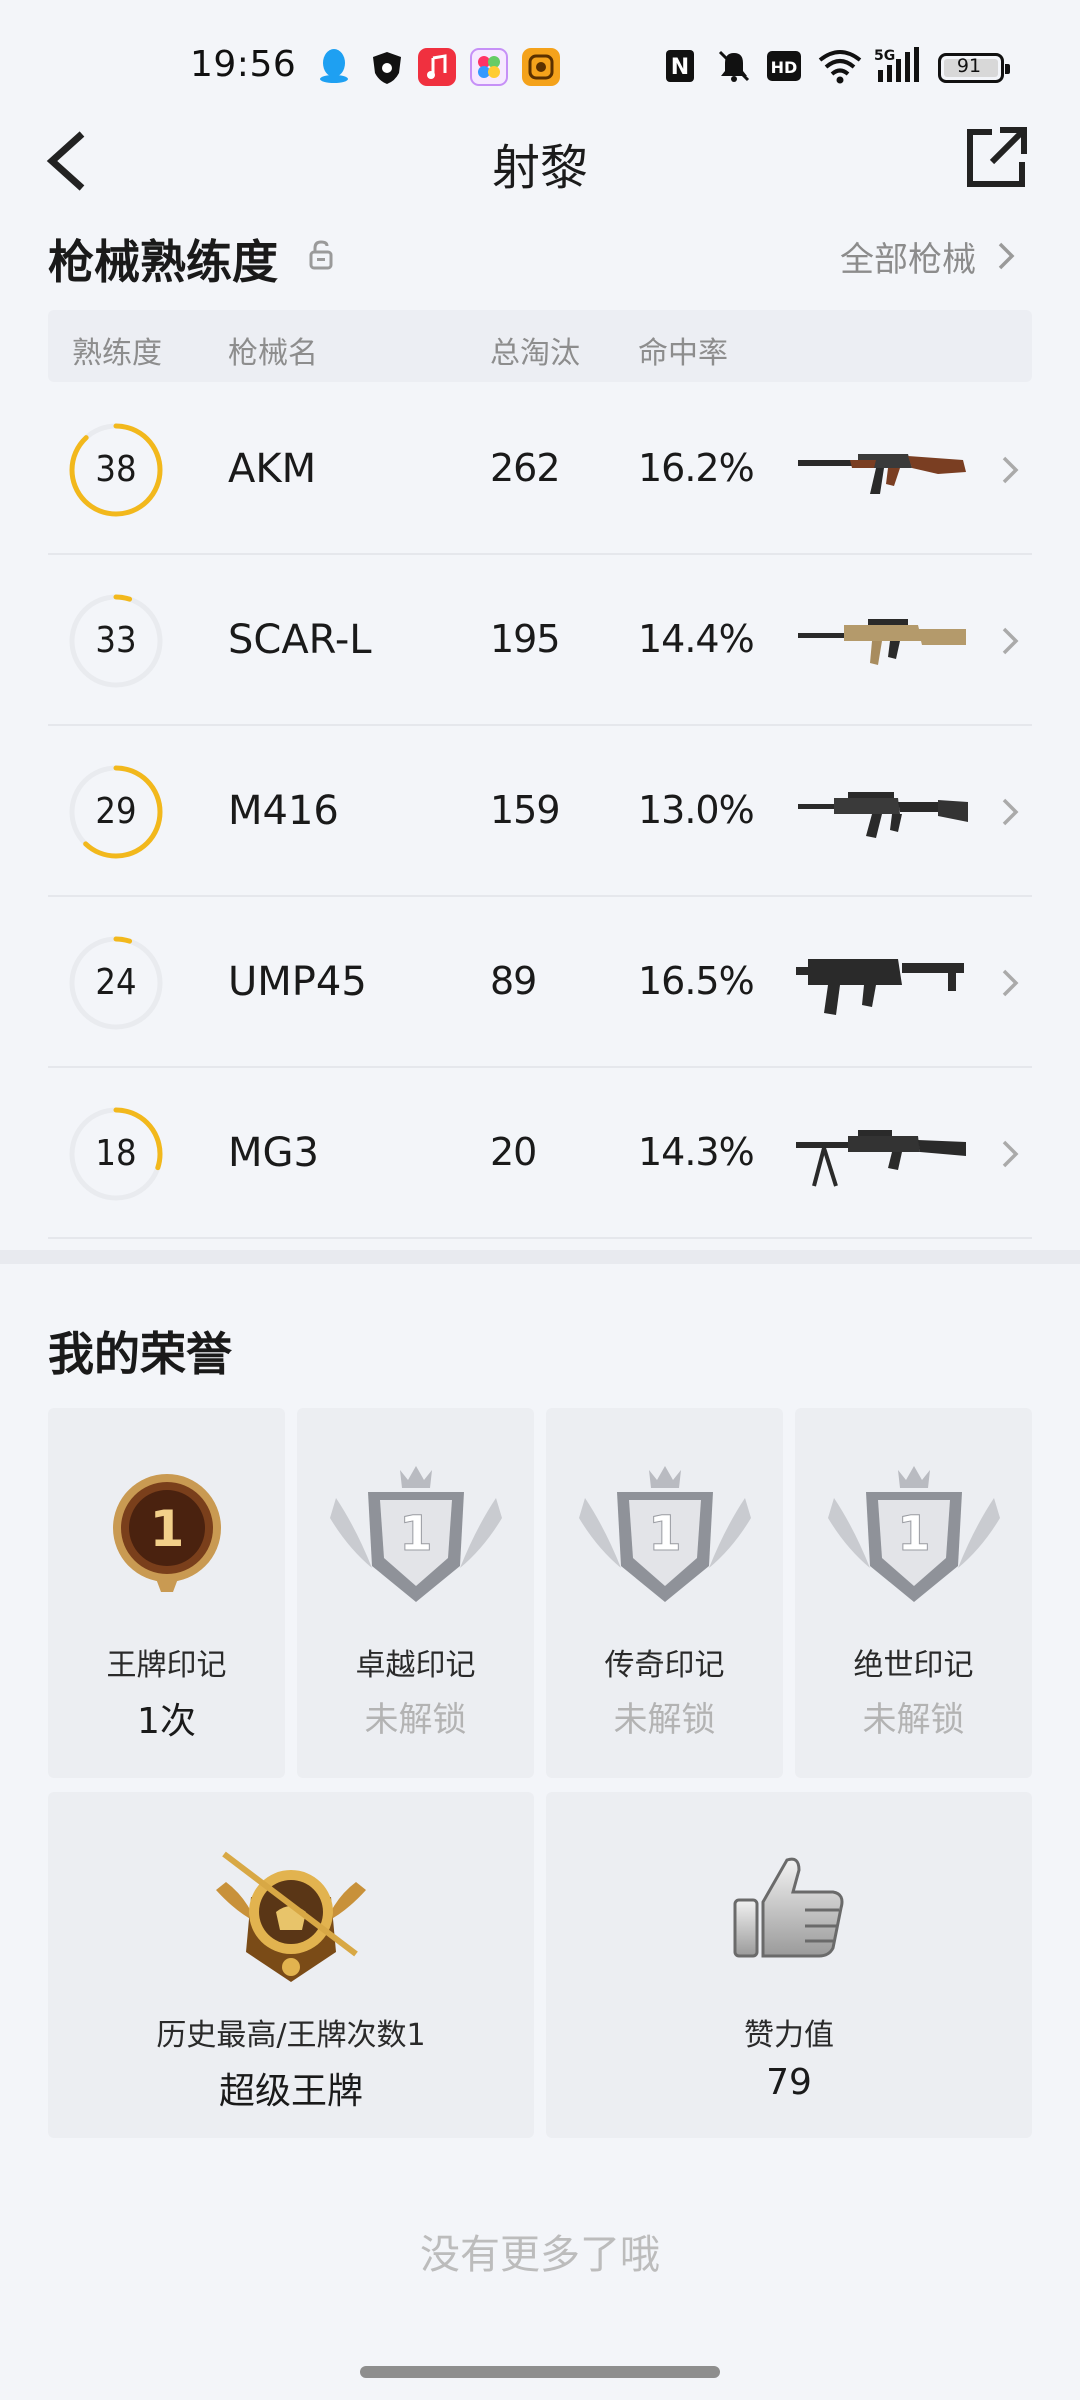  I want to click on battery-icon: 91, so click(974, 68).